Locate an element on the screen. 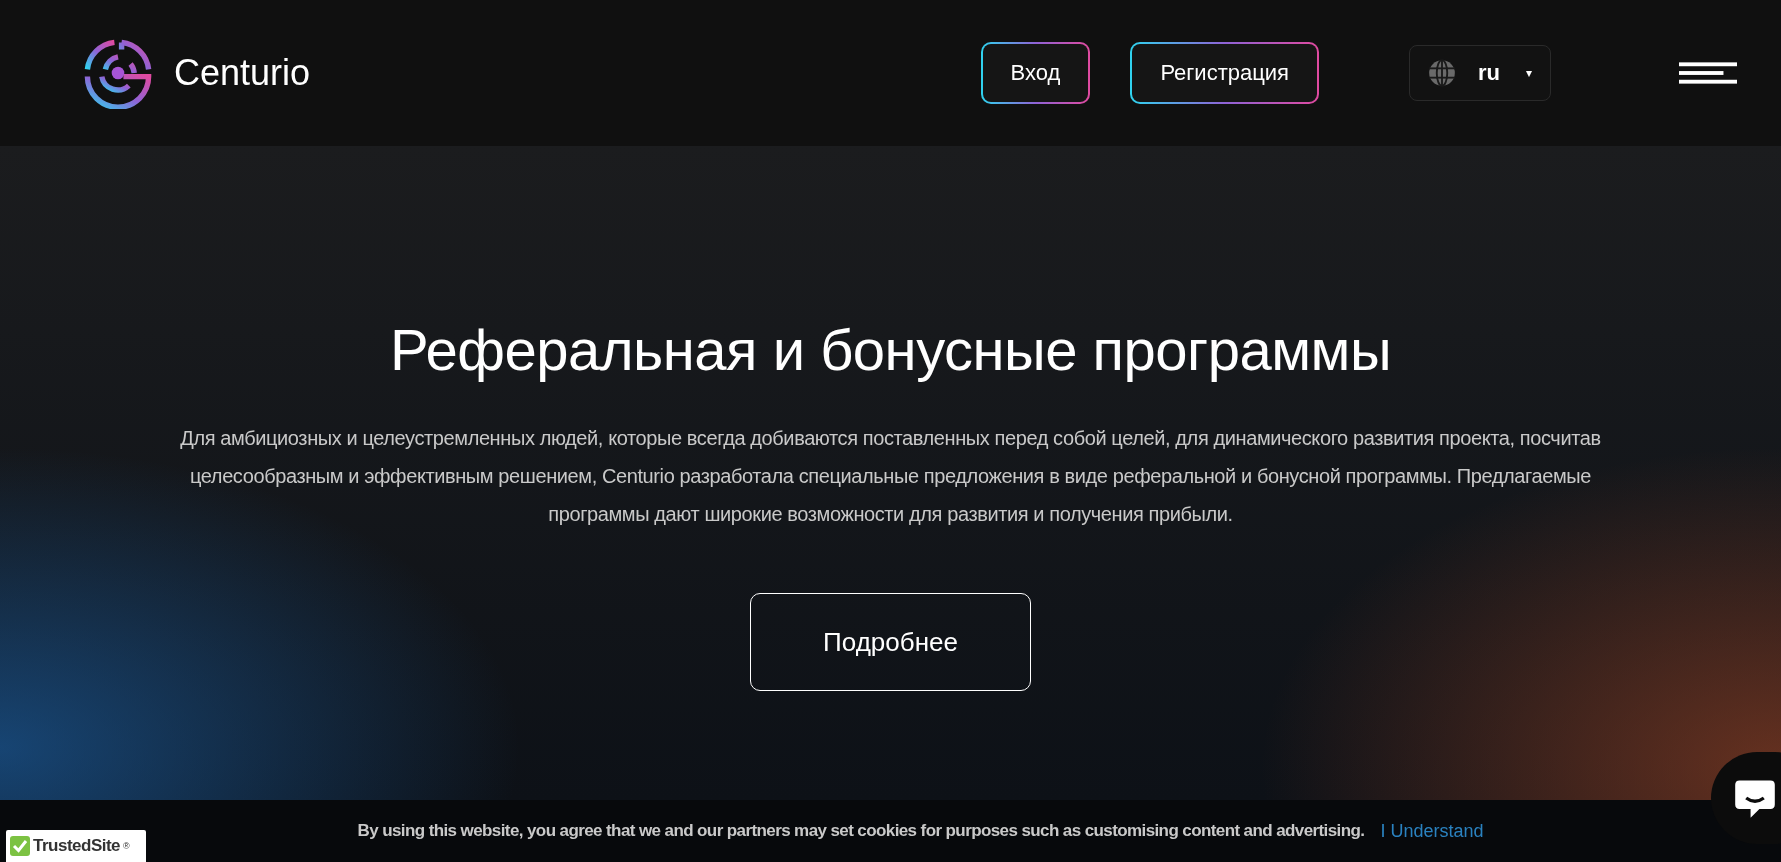 This screenshot has width=1781, height=862. accept-link: I Understand is located at coordinates (1432, 831).